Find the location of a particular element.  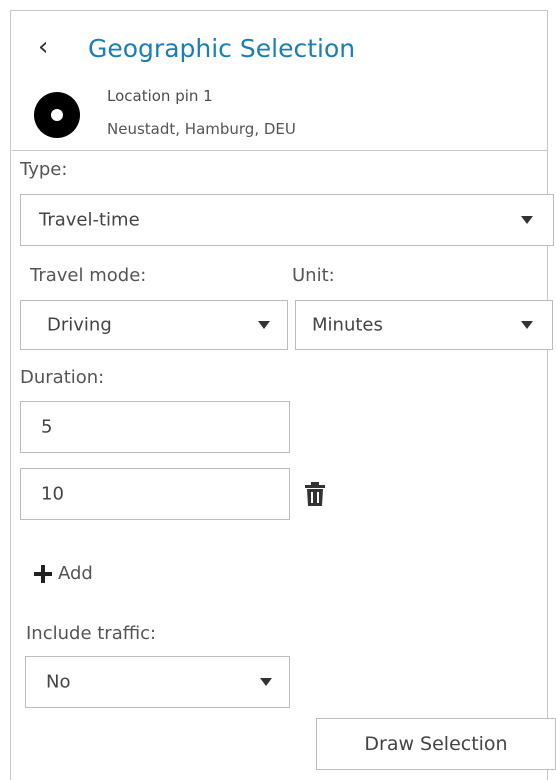

include-traffic-value: No is located at coordinates (58, 682).